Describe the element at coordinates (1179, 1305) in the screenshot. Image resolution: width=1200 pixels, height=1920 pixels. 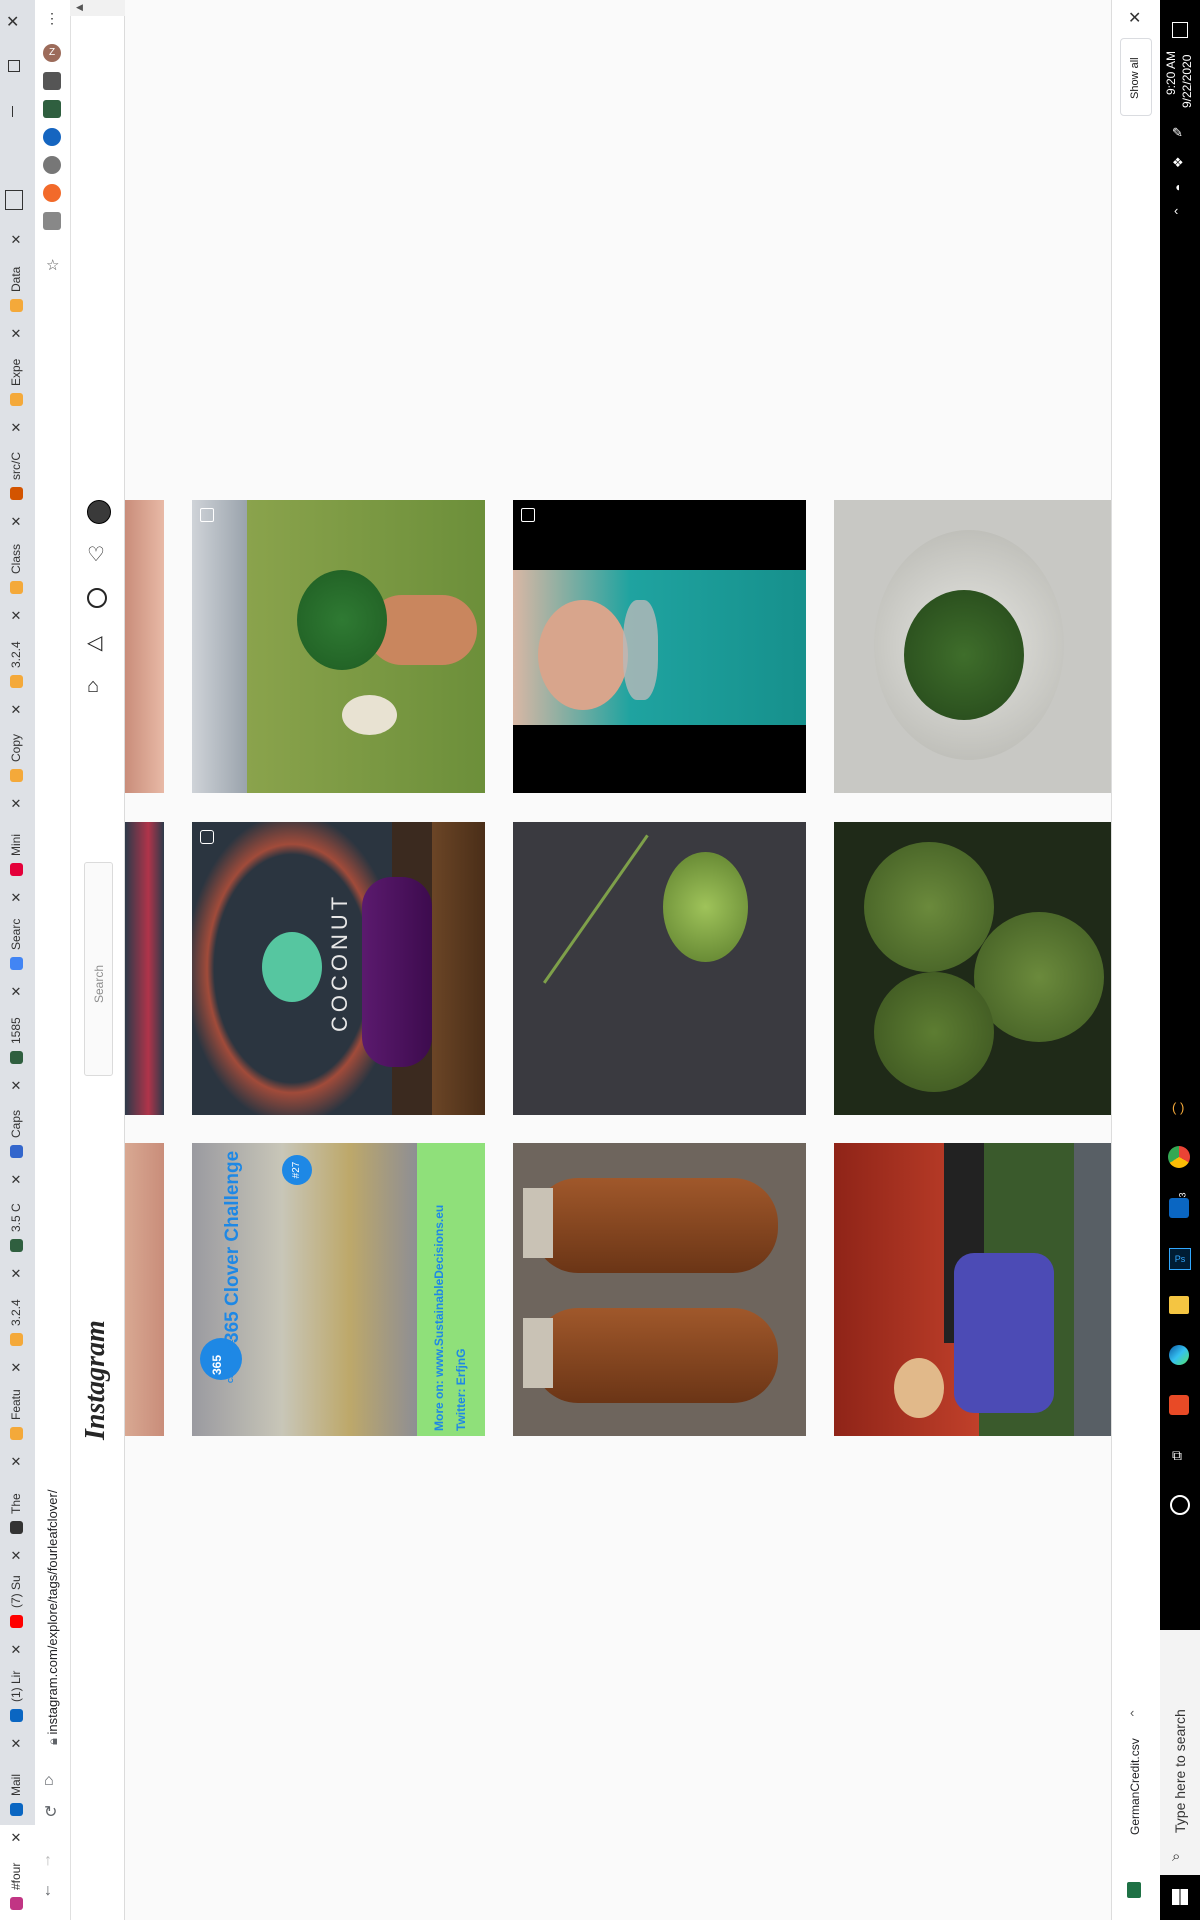
I see `file-explorer-icon` at that location.